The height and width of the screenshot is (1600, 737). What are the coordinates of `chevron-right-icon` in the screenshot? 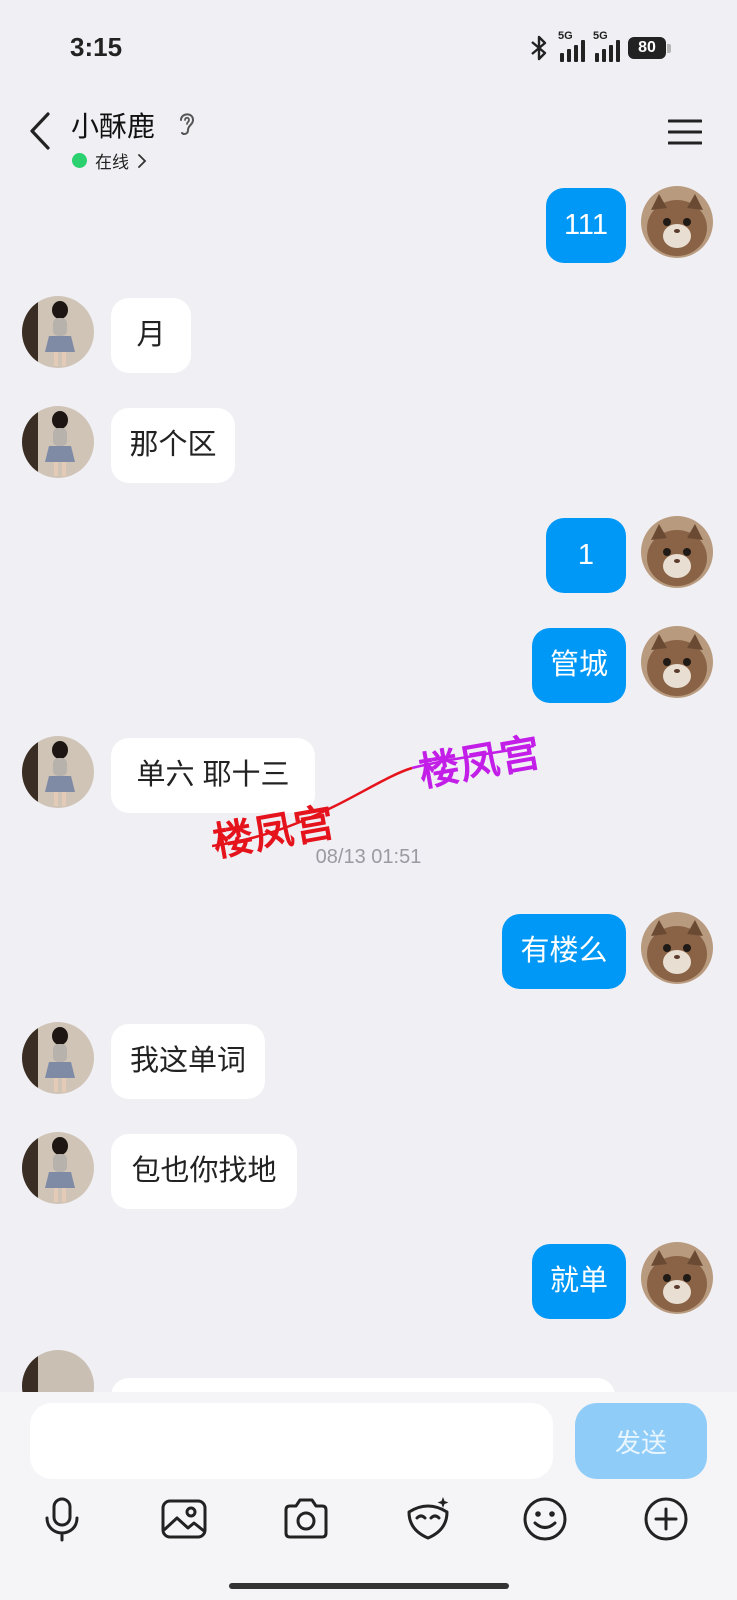 It's located at (142, 160).